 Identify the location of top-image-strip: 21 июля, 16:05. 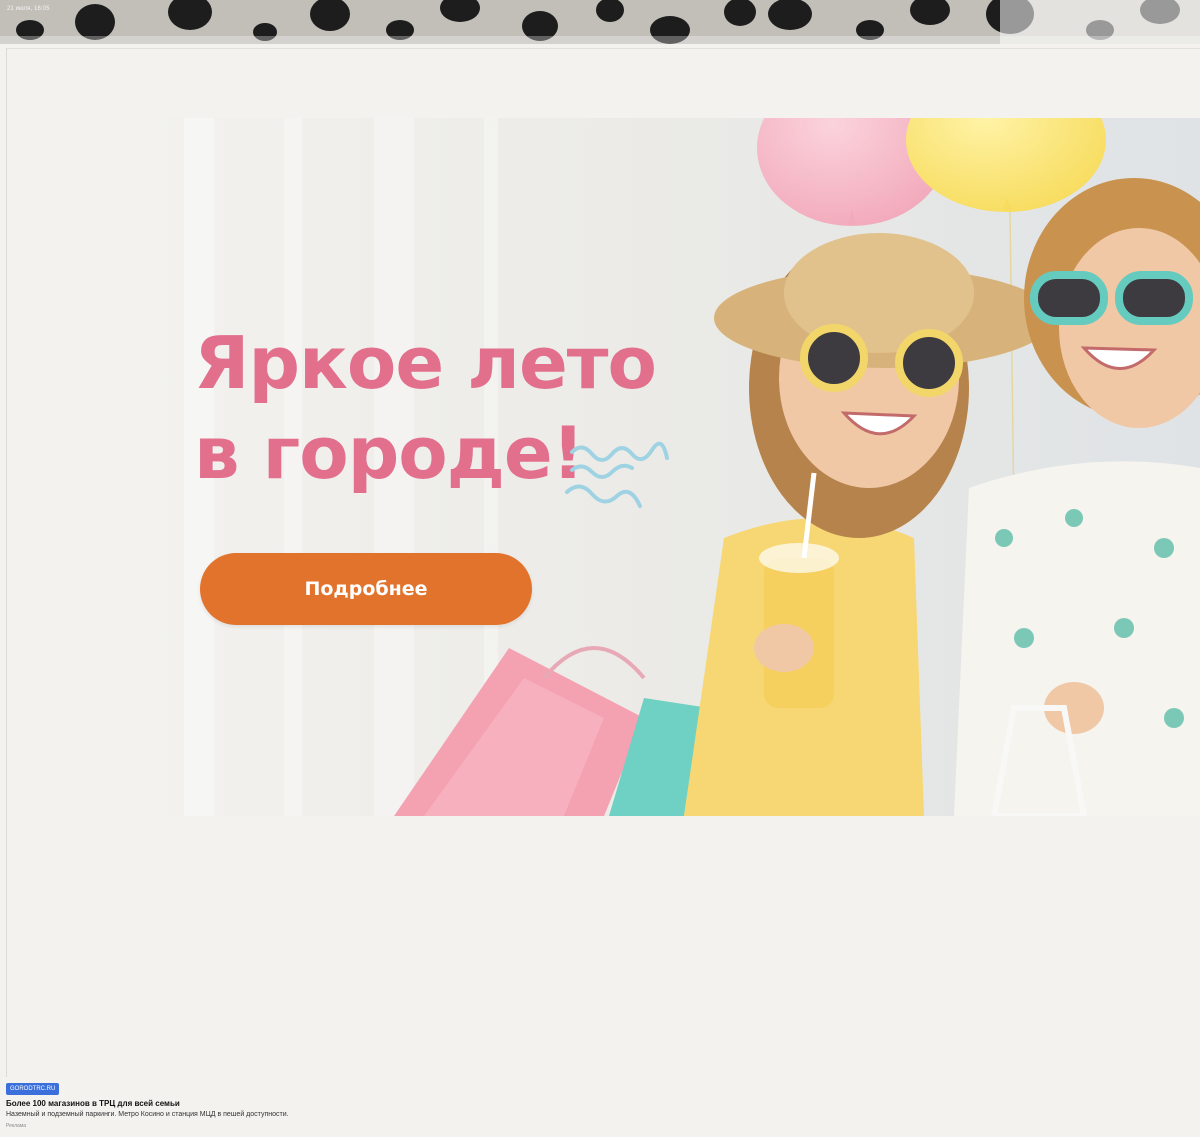
(600, 22).